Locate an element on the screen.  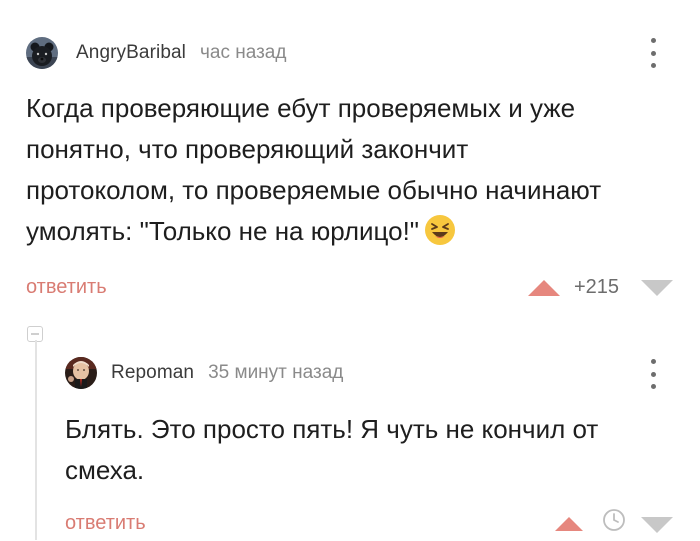
laughing-emoji-icon is located at coordinates (440, 230).